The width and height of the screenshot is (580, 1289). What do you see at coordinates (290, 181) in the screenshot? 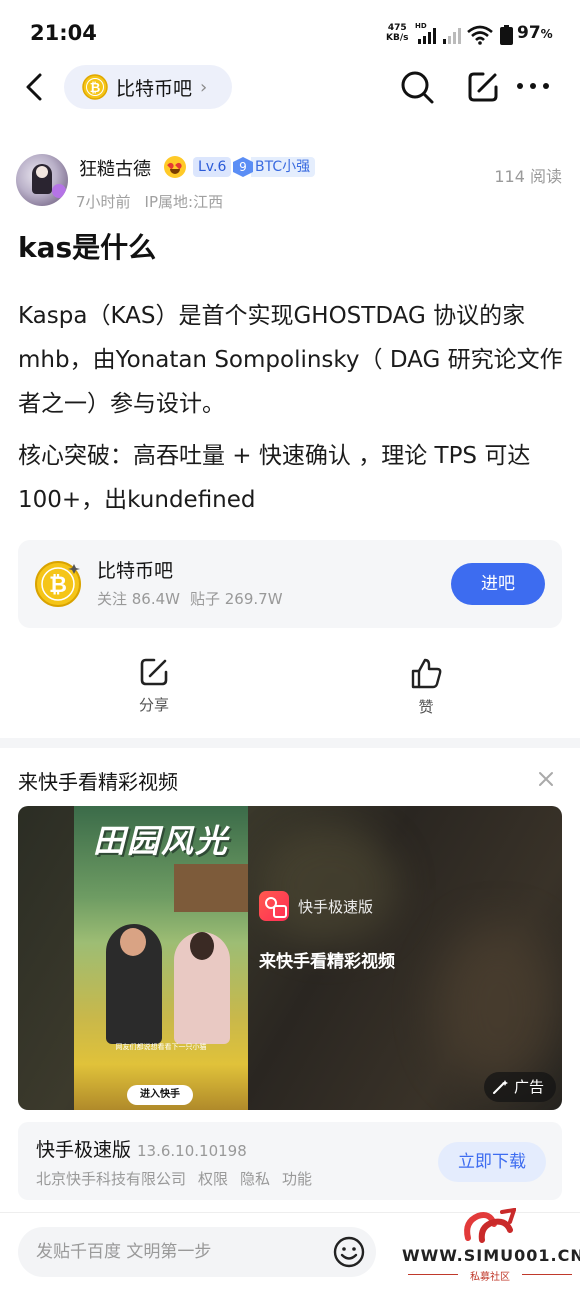
I see `author-row: 狂糙古德 Lv.6 9 BTC小强 114 阅读 7小时前 IP属地:江西` at bounding box center [290, 181].